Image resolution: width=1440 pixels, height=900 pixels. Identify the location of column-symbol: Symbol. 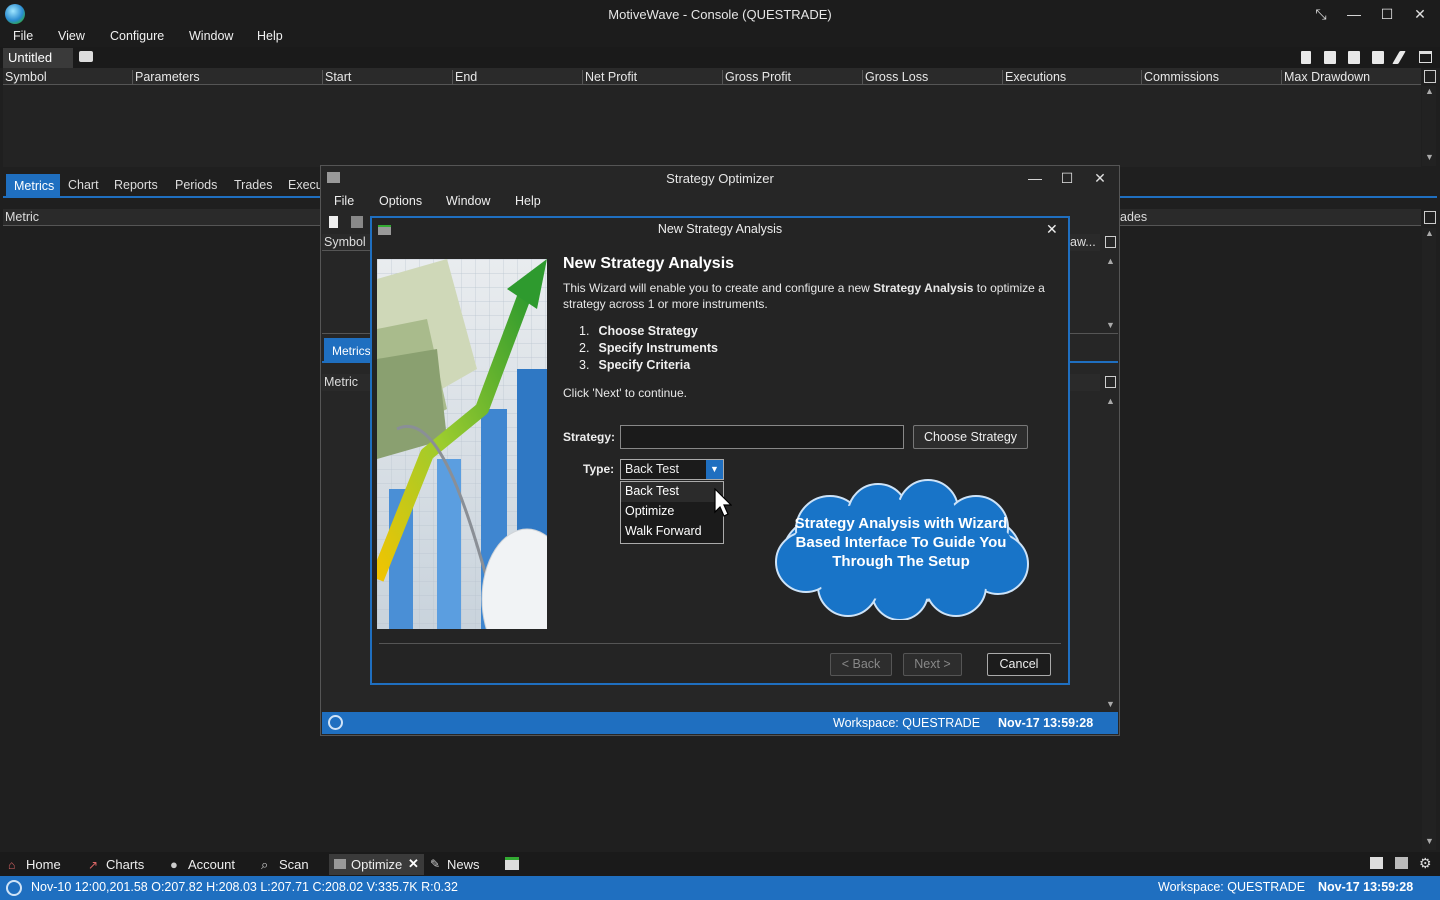
(25, 77).